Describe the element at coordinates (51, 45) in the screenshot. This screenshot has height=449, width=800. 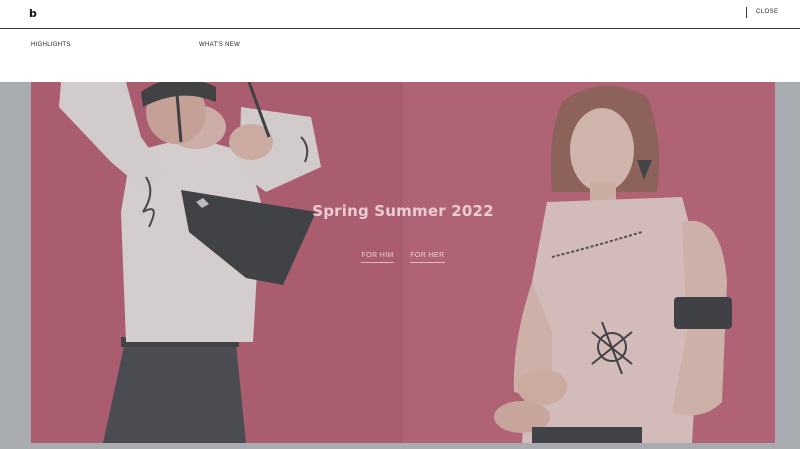
I see `nav-highlights: HIGHLIGHTS` at that location.